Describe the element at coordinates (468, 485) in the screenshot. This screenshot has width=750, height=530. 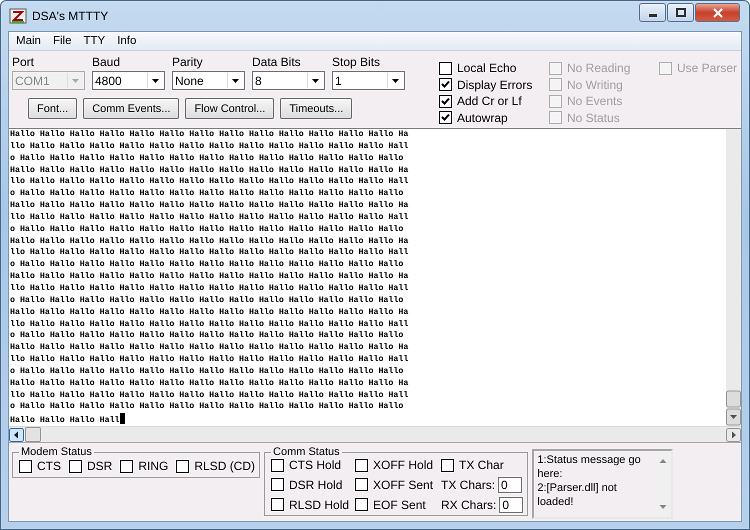
I see `counter-label: TX Chars:` at that location.